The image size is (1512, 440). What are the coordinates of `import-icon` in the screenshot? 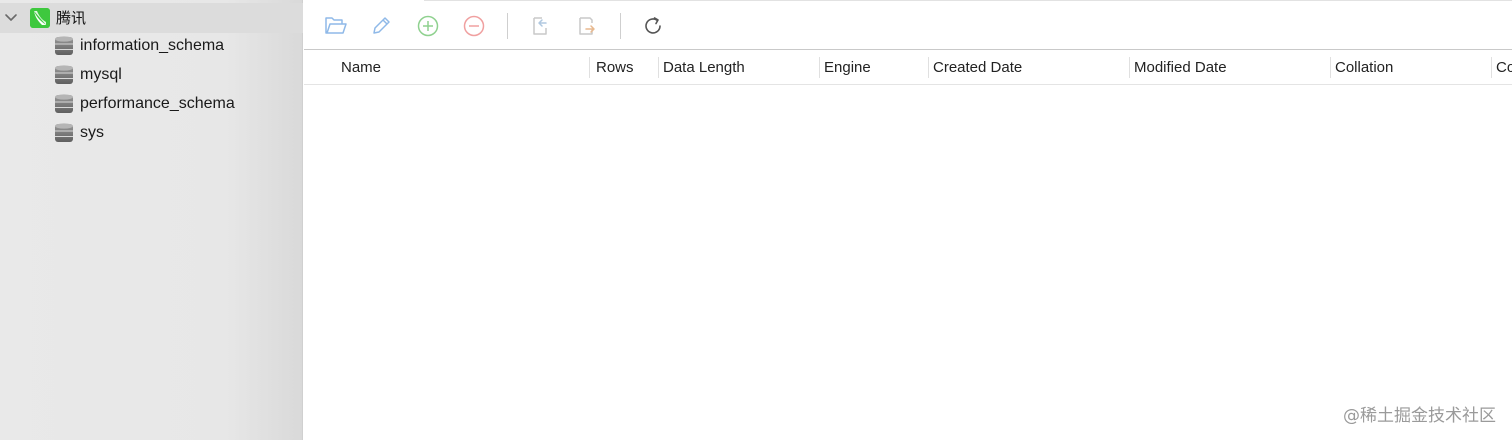 It's located at (540, 26).